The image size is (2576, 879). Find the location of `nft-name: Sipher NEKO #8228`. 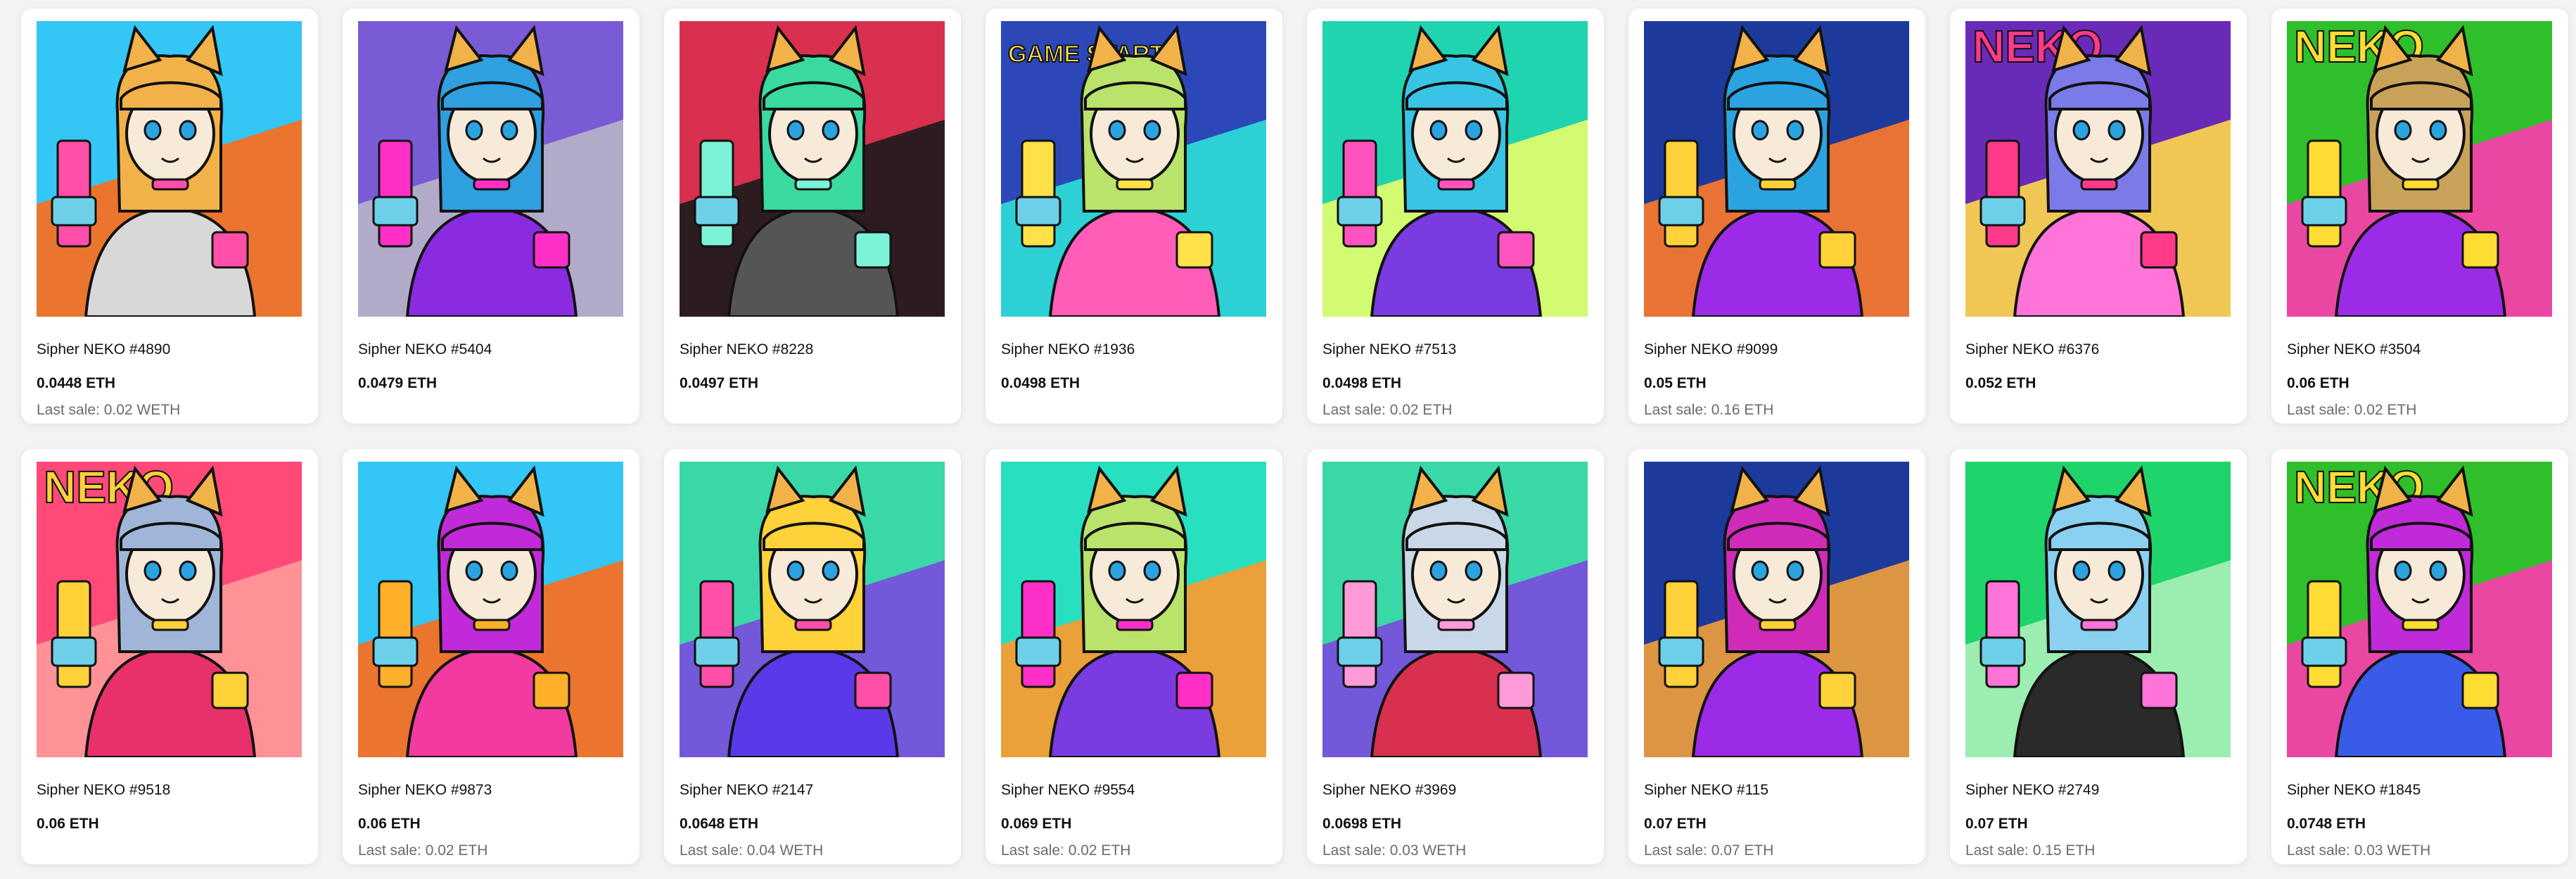

nft-name: Sipher NEKO #8228 is located at coordinates (812, 350).